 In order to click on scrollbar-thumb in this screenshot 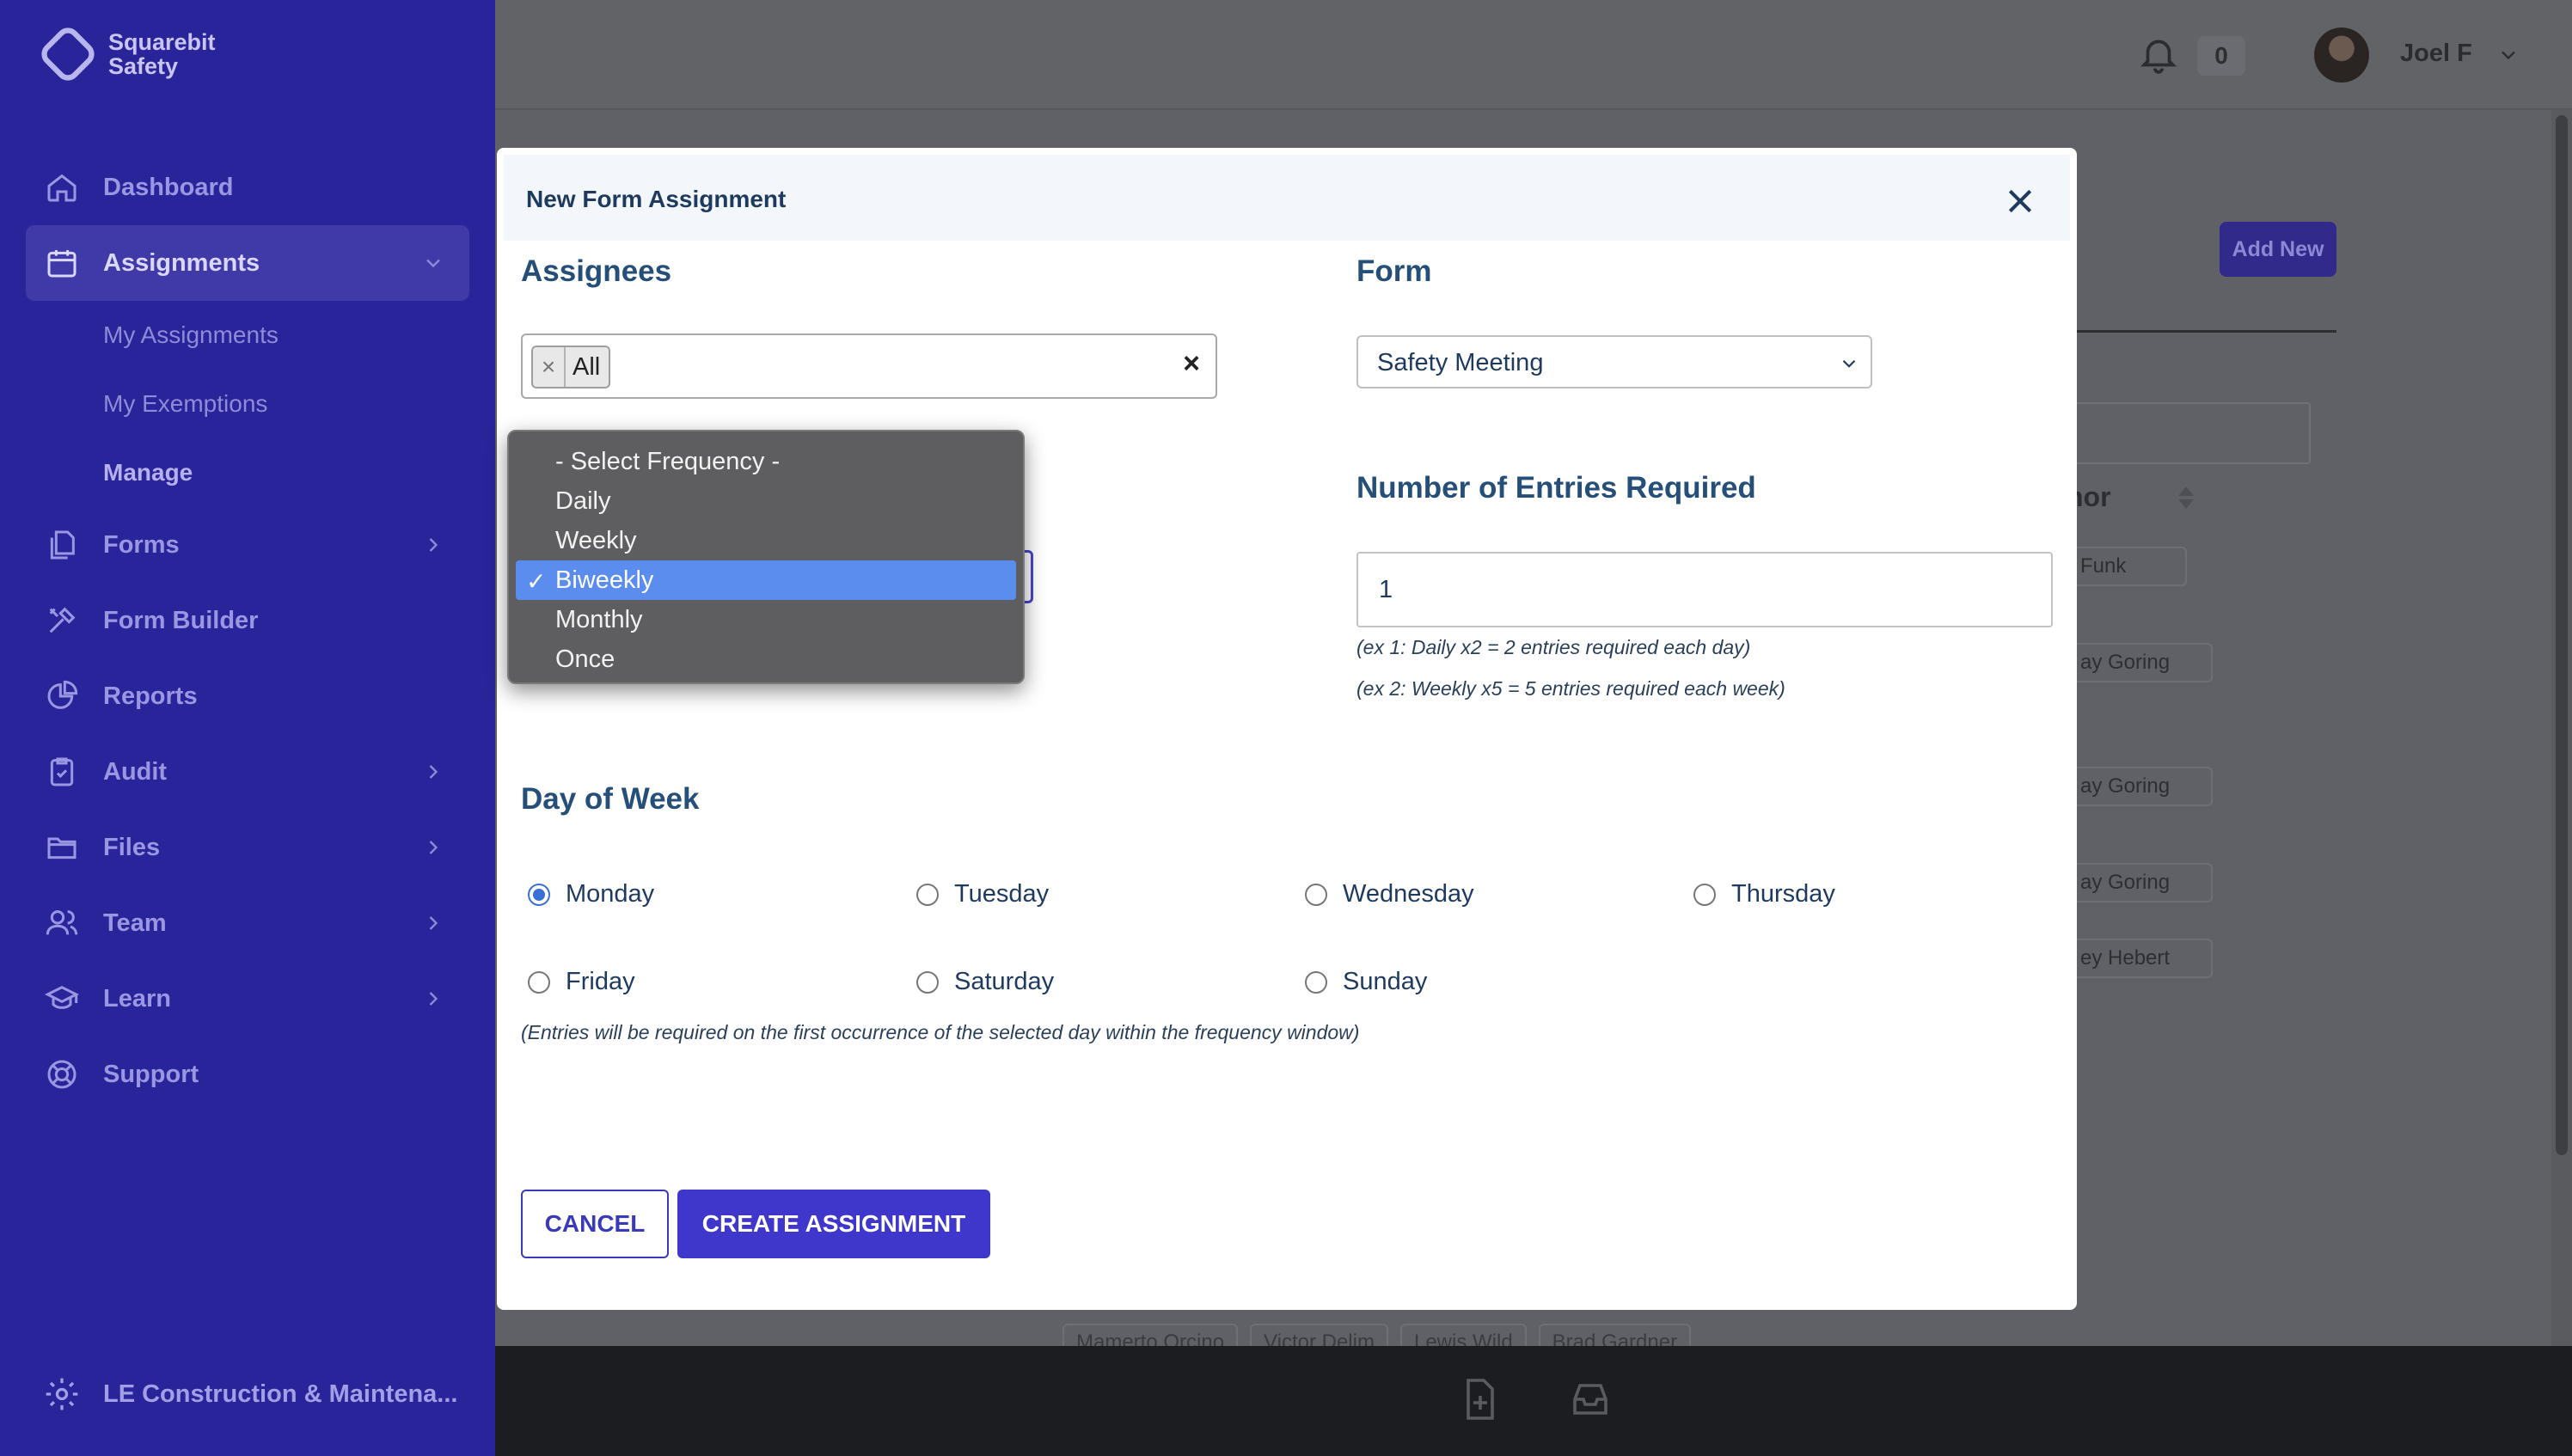, I will do `click(2562, 635)`.